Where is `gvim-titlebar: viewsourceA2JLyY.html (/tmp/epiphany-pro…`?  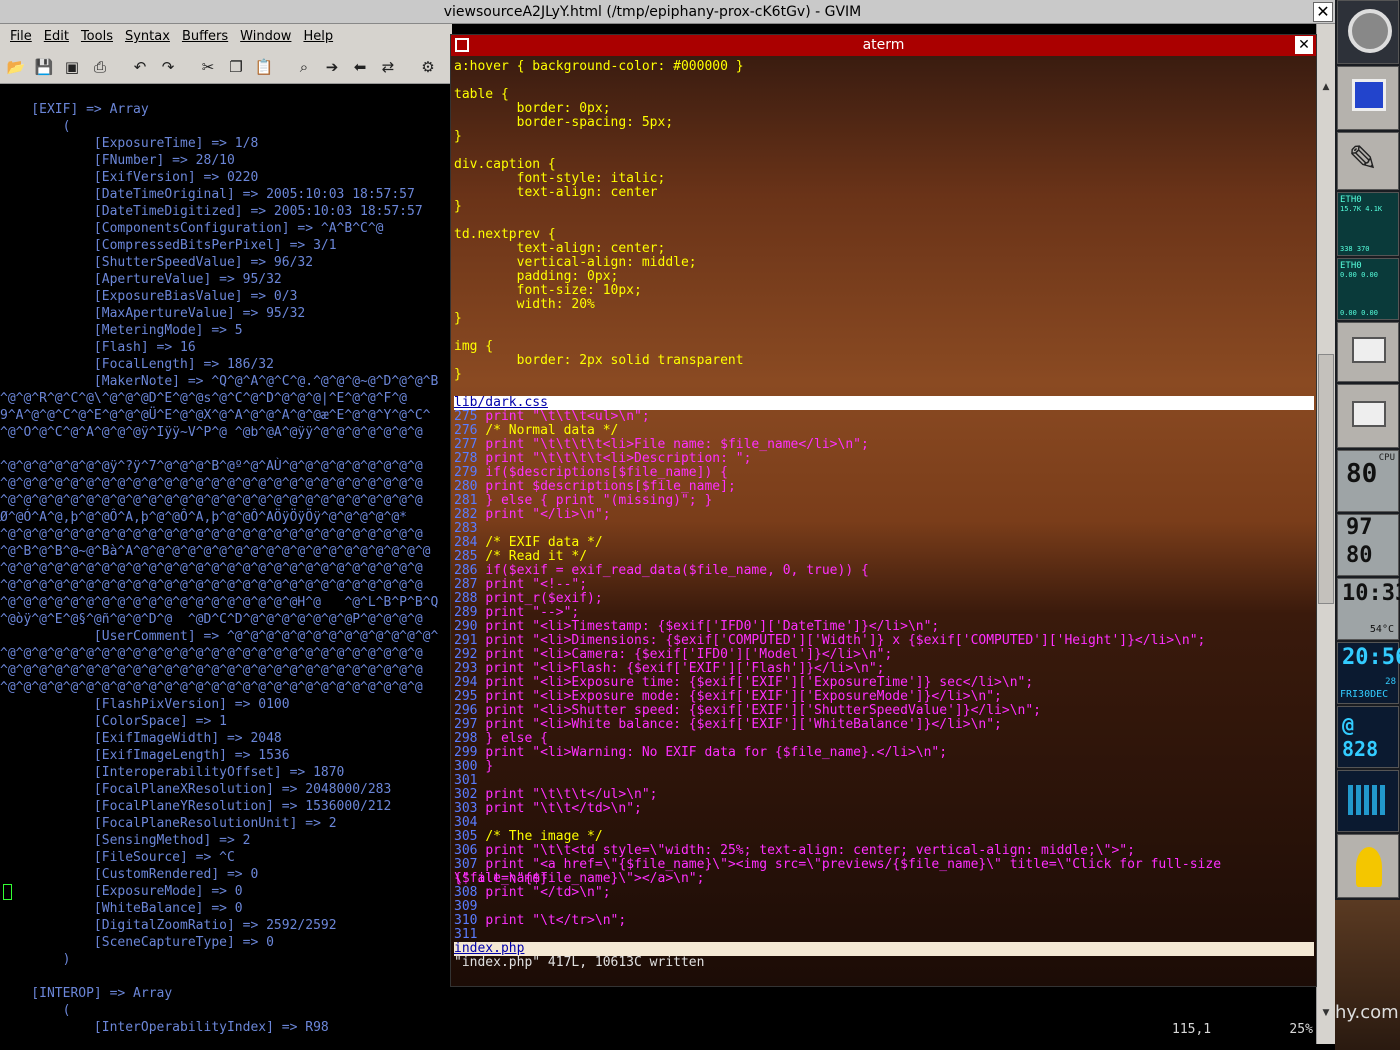
gvim-titlebar: viewsourceA2JLyY.html (/tmp/epiphany-pro… is located at coordinates (667, 12).